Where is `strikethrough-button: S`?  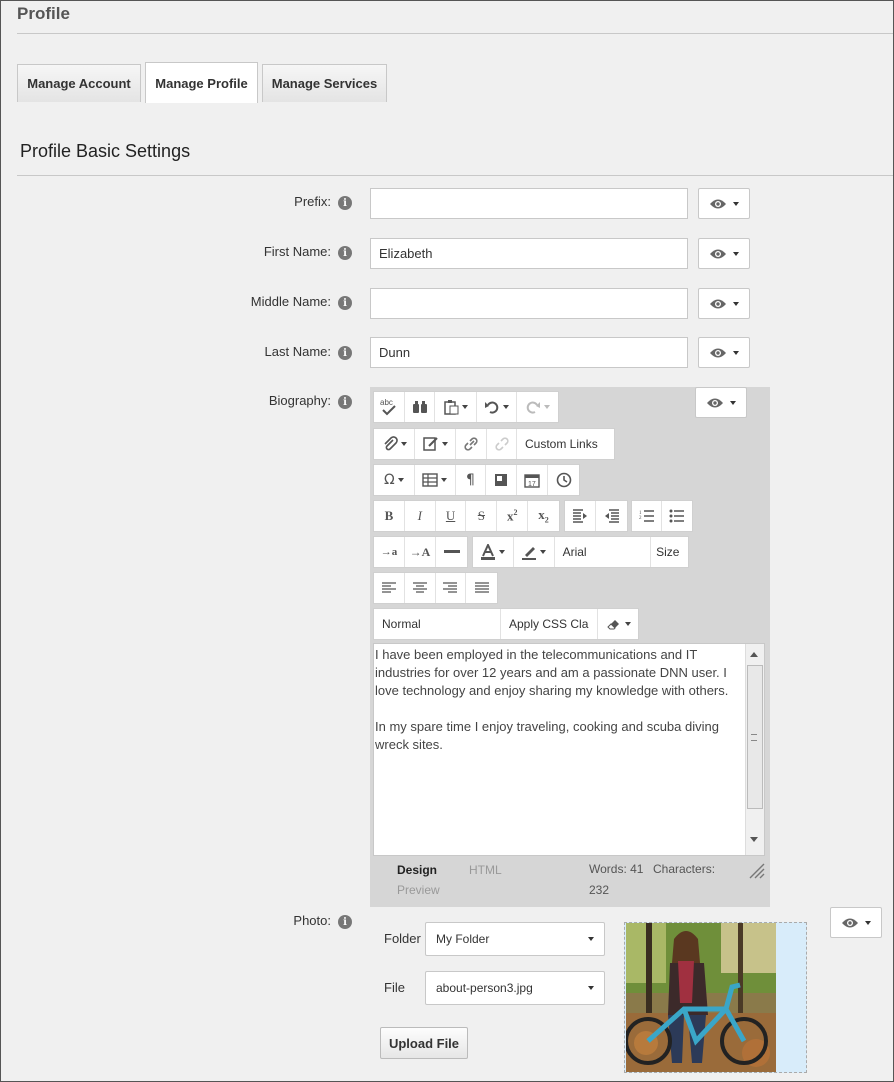 strikethrough-button: S is located at coordinates (482, 516).